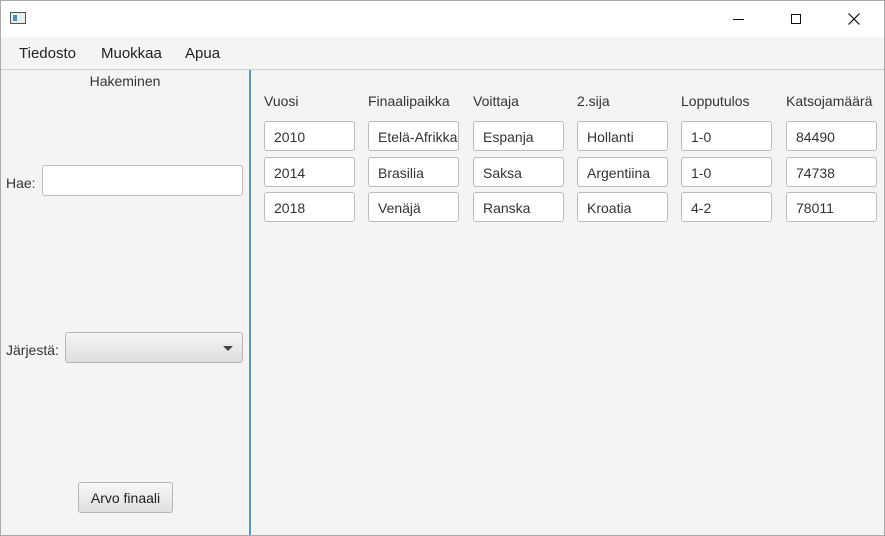 This screenshot has height=536, width=885. What do you see at coordinates (125, 497) in the screenshot?
I see `draw-final-button: Arvo finaali` at bounding box center [125, 497].